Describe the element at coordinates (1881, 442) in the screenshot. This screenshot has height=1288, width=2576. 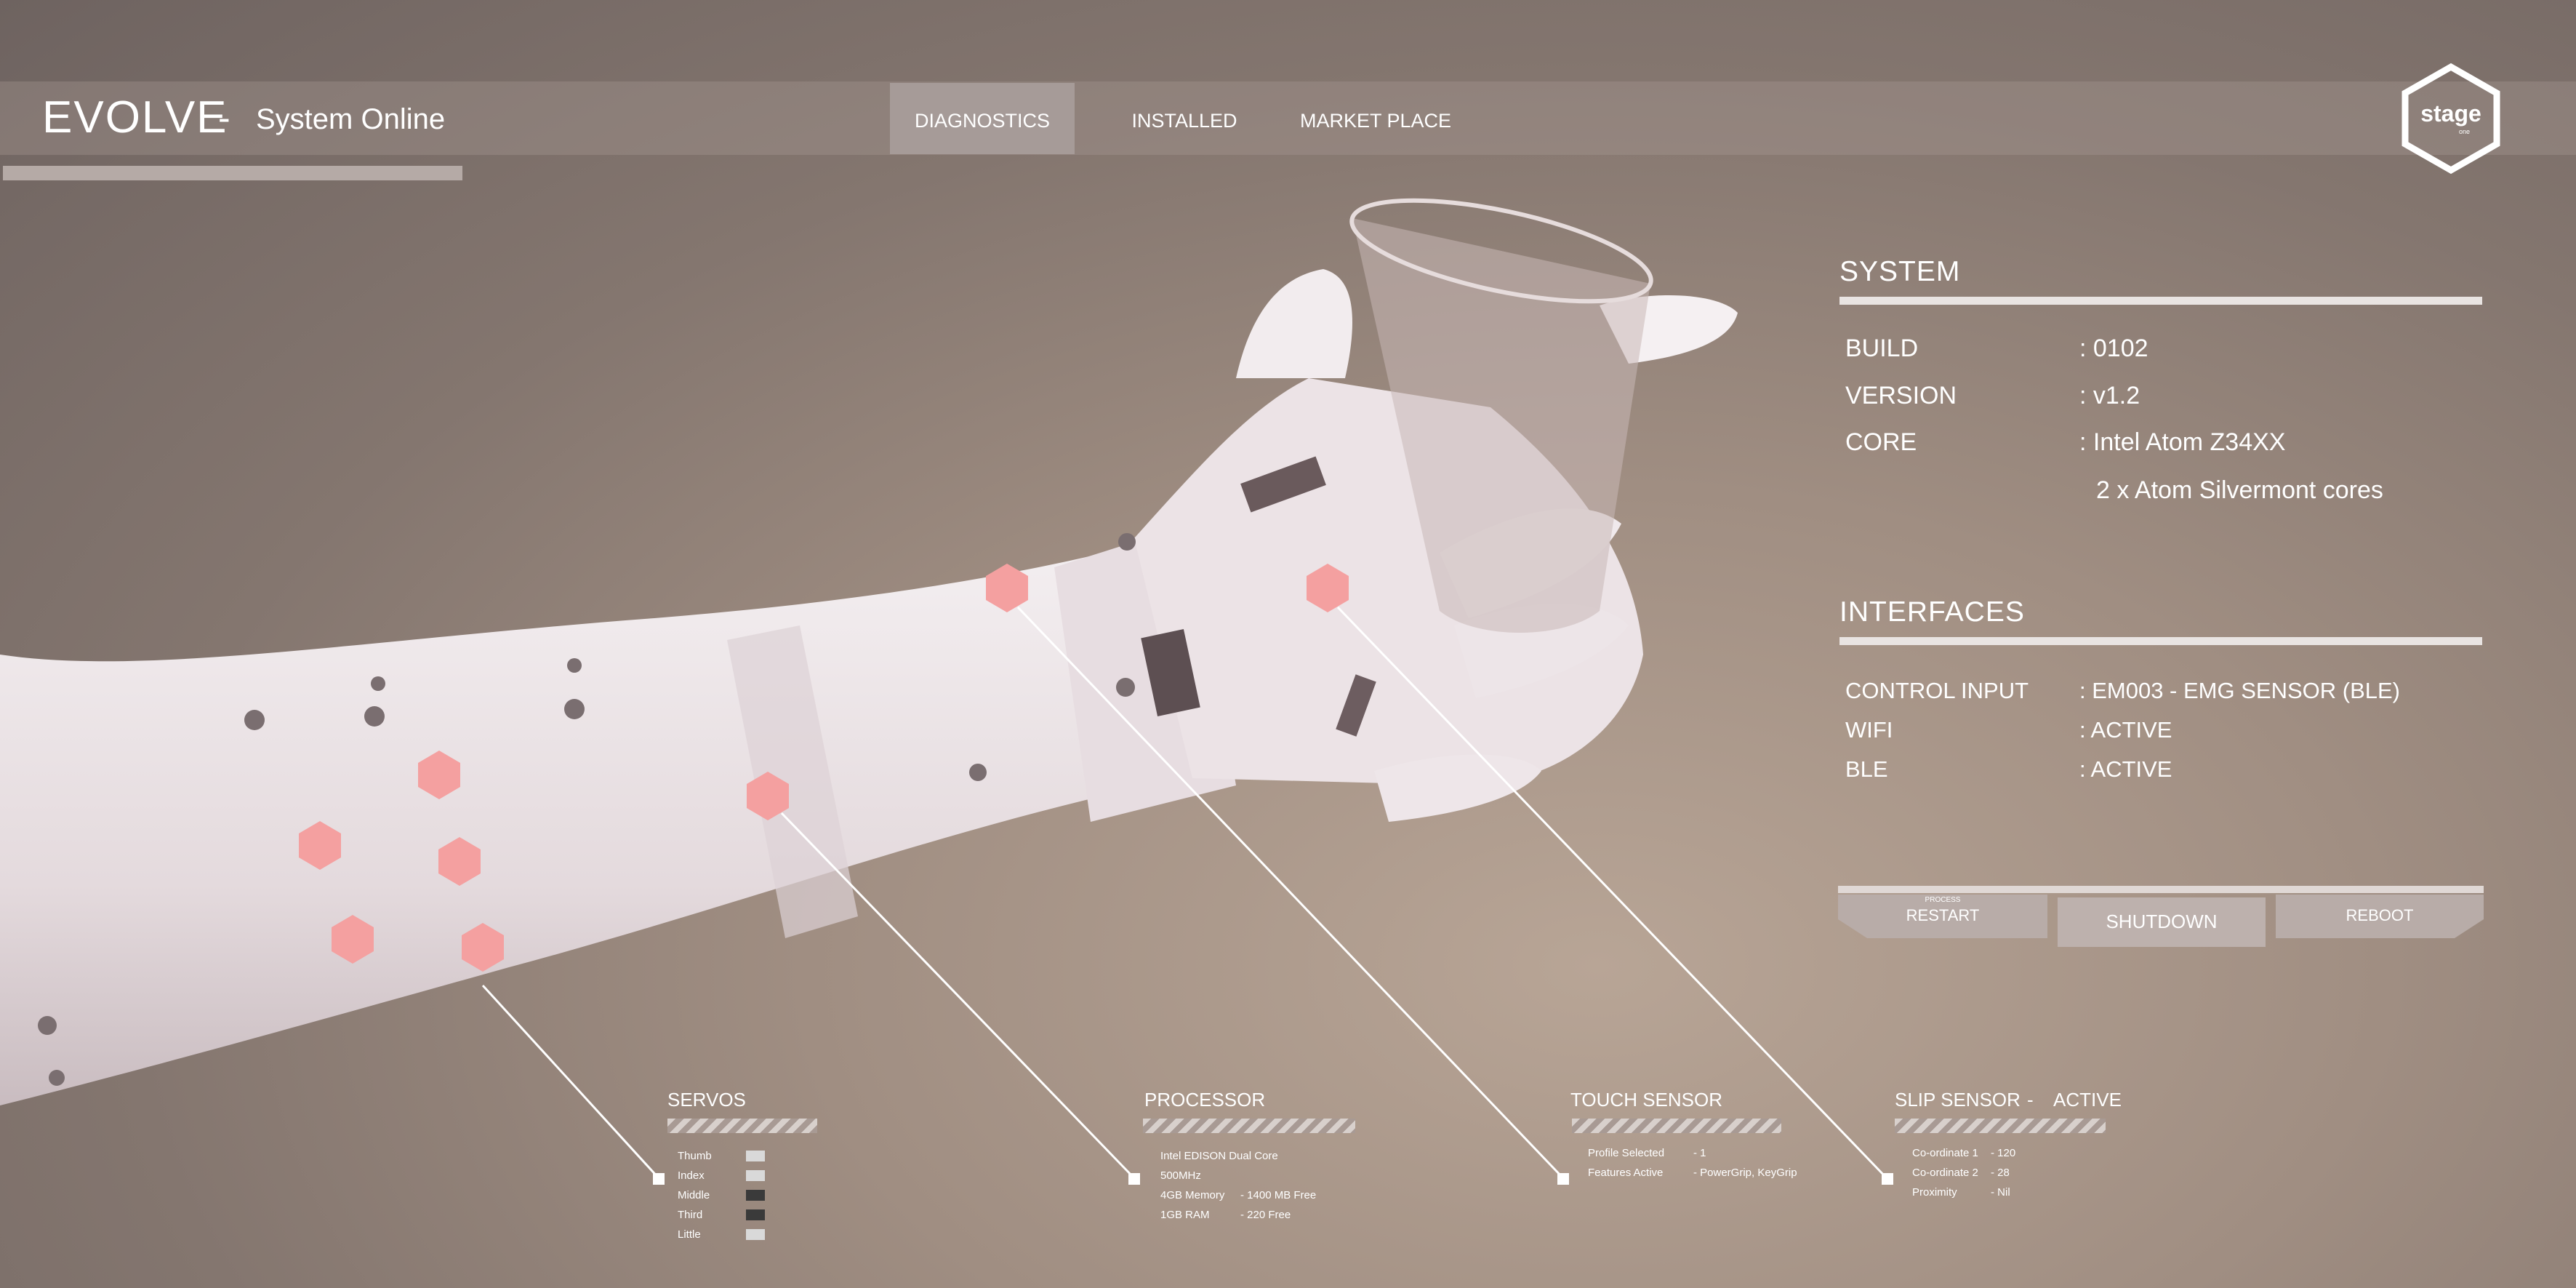
I see `core-label: CORE` at that location.